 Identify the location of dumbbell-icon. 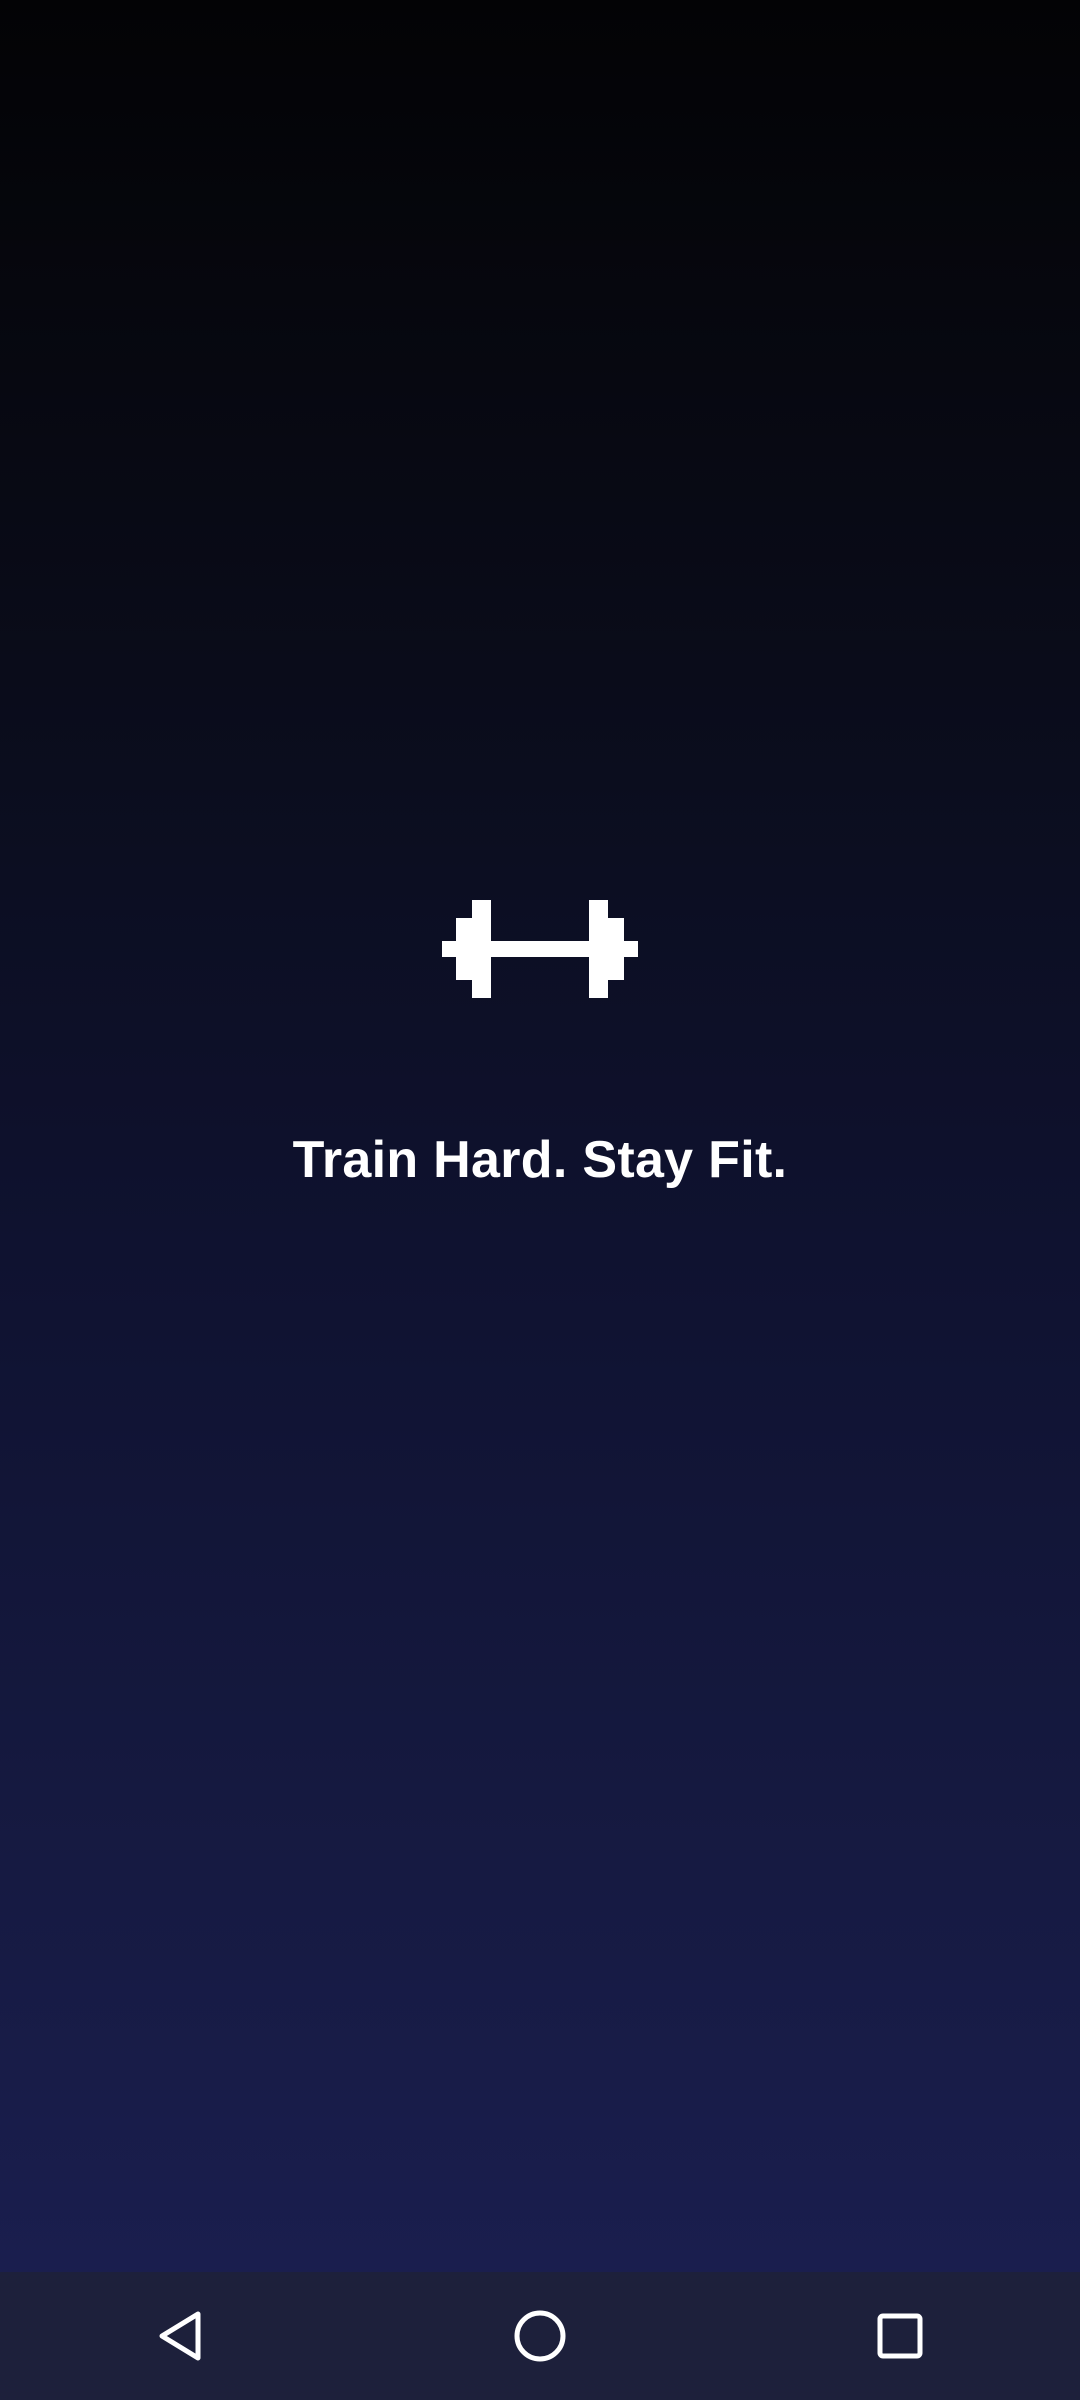
(540, 949).